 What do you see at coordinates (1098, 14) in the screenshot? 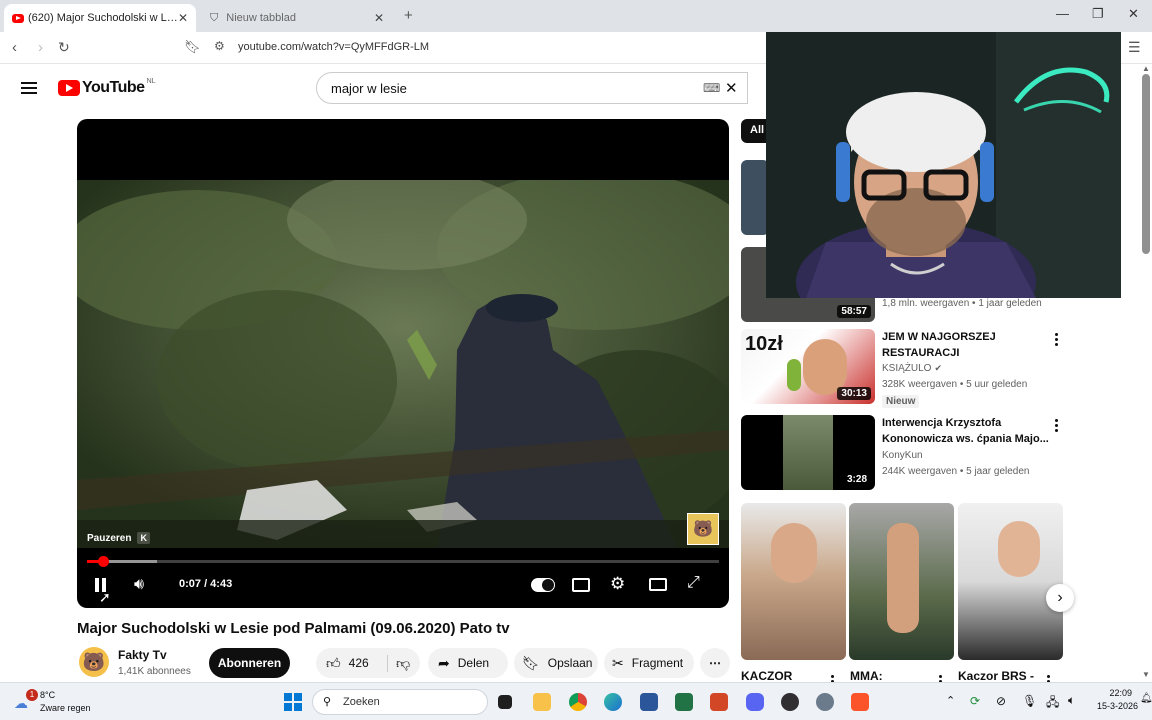
I see `restore-icon: ❐` at bounding box center [1098, 14].